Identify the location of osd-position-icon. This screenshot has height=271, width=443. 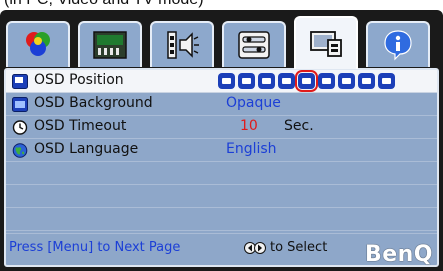
(20, 81).